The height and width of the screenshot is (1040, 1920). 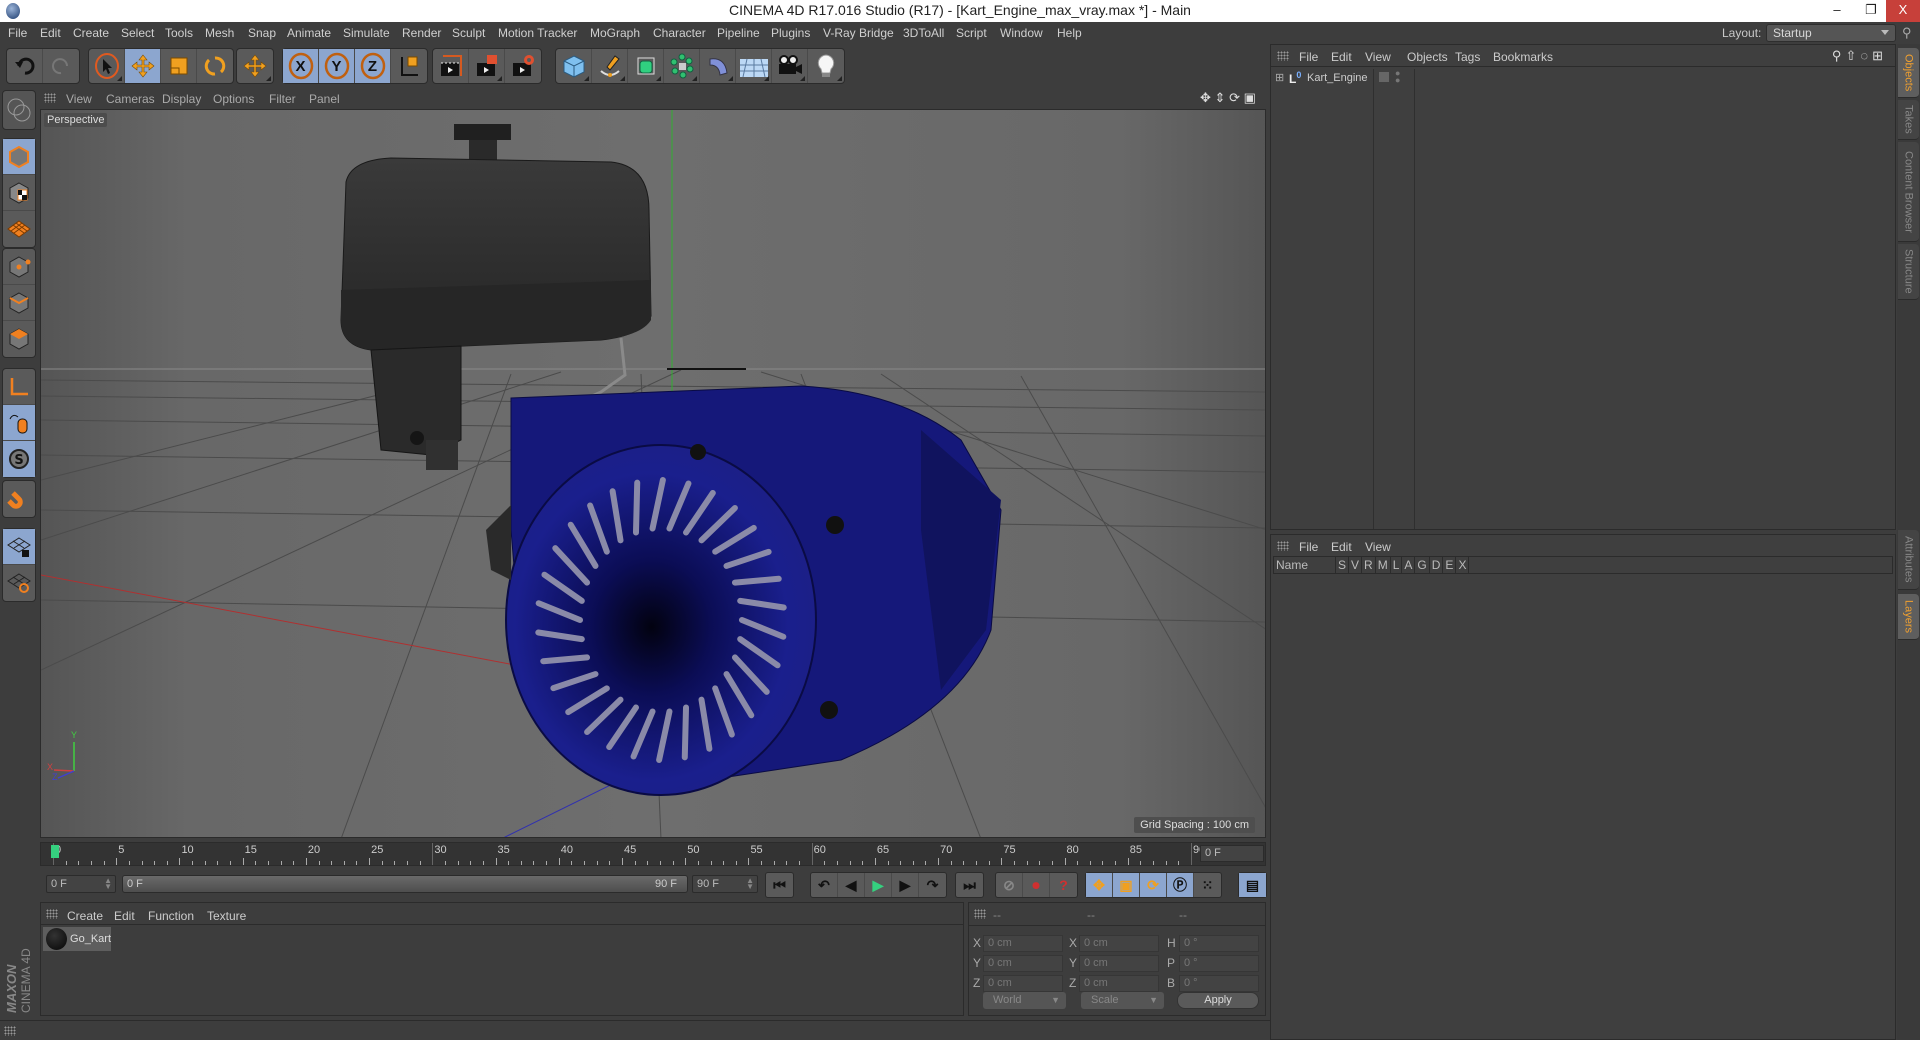 I want to click on viewport-menu-display: Display, so click(x=181, y=99).